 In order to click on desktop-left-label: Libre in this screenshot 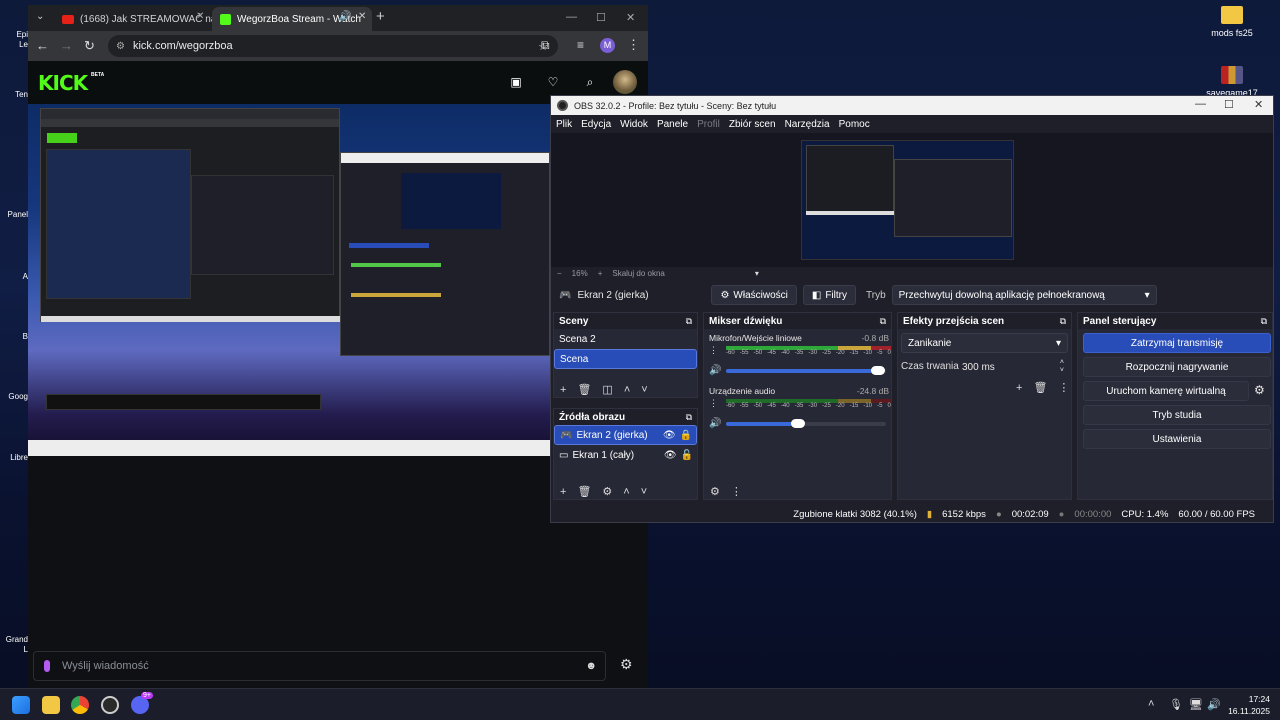, I will do `click(14, 457)`.